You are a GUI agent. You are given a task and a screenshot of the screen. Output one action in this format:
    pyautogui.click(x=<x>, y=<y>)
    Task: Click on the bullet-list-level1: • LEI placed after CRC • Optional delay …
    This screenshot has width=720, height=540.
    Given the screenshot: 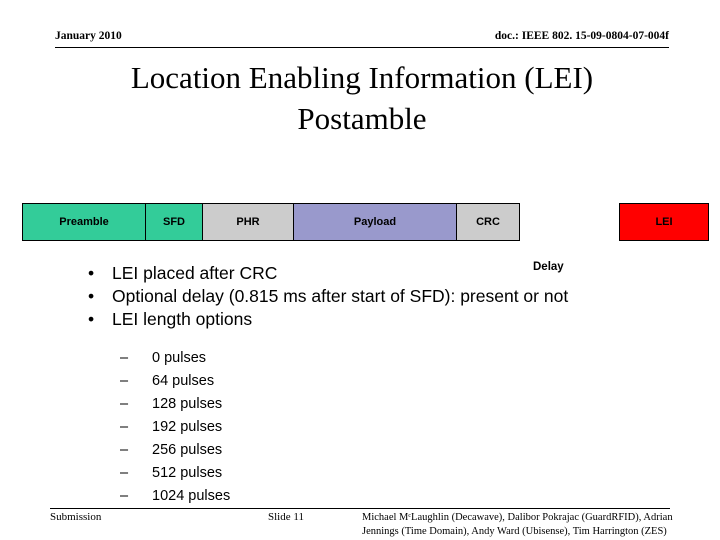 What is the action you would take?
    pyautogui.click(x=384, y=296)
    